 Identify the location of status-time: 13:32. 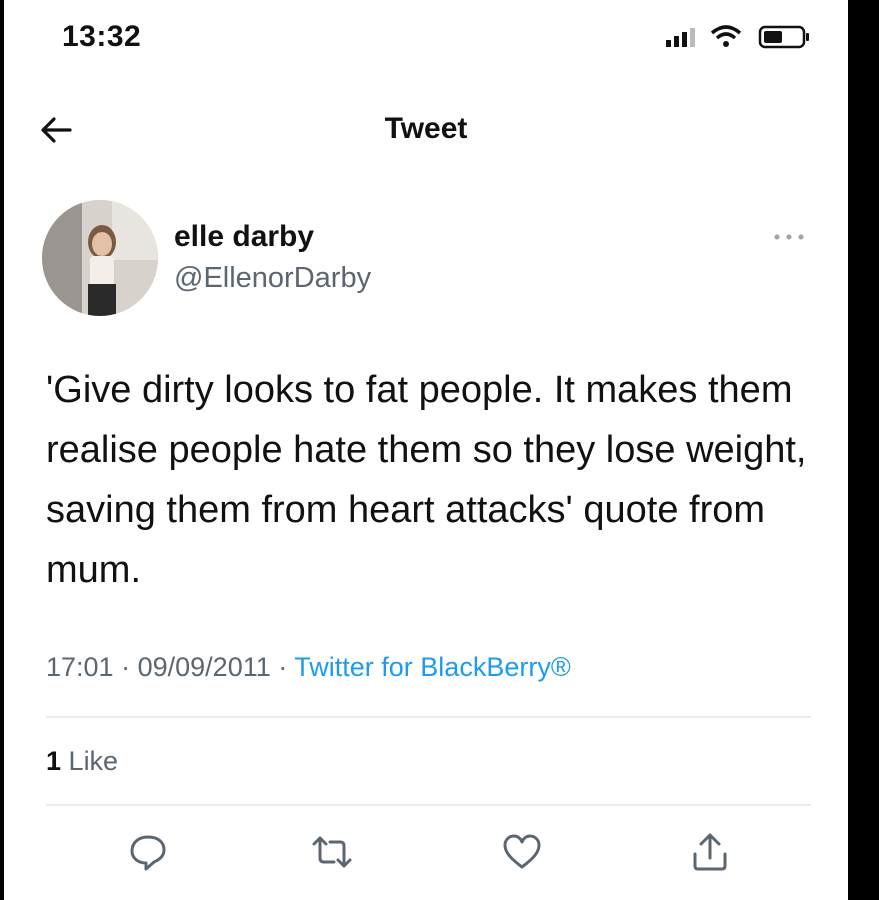
(102, 36).